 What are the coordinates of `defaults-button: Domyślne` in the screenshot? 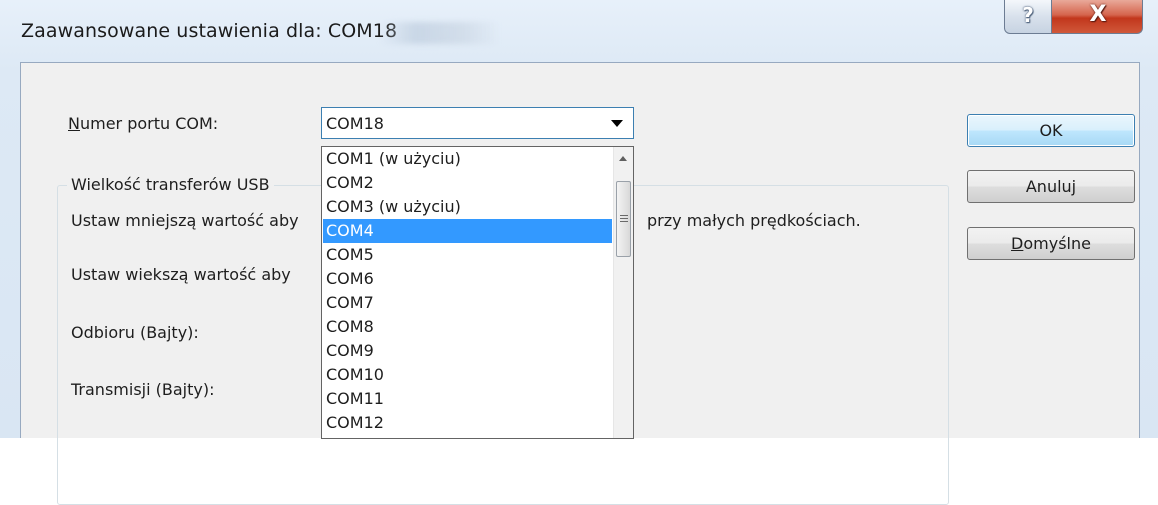 It's located at (1051, 243).